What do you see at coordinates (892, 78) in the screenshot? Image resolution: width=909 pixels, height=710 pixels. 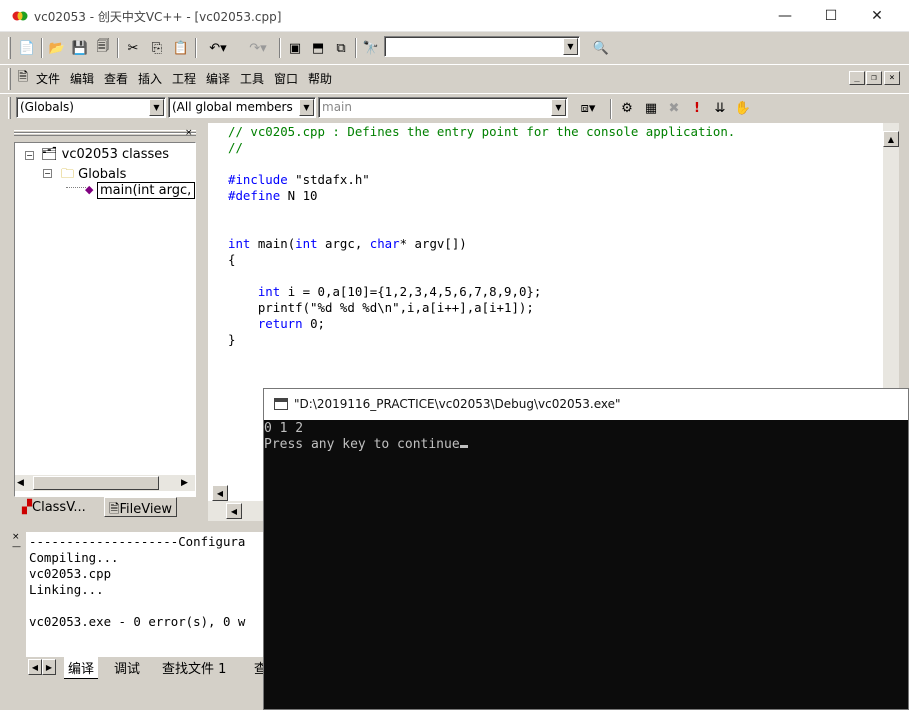 I see `mdi-close-button: ×` at bounding box center [892, 78].